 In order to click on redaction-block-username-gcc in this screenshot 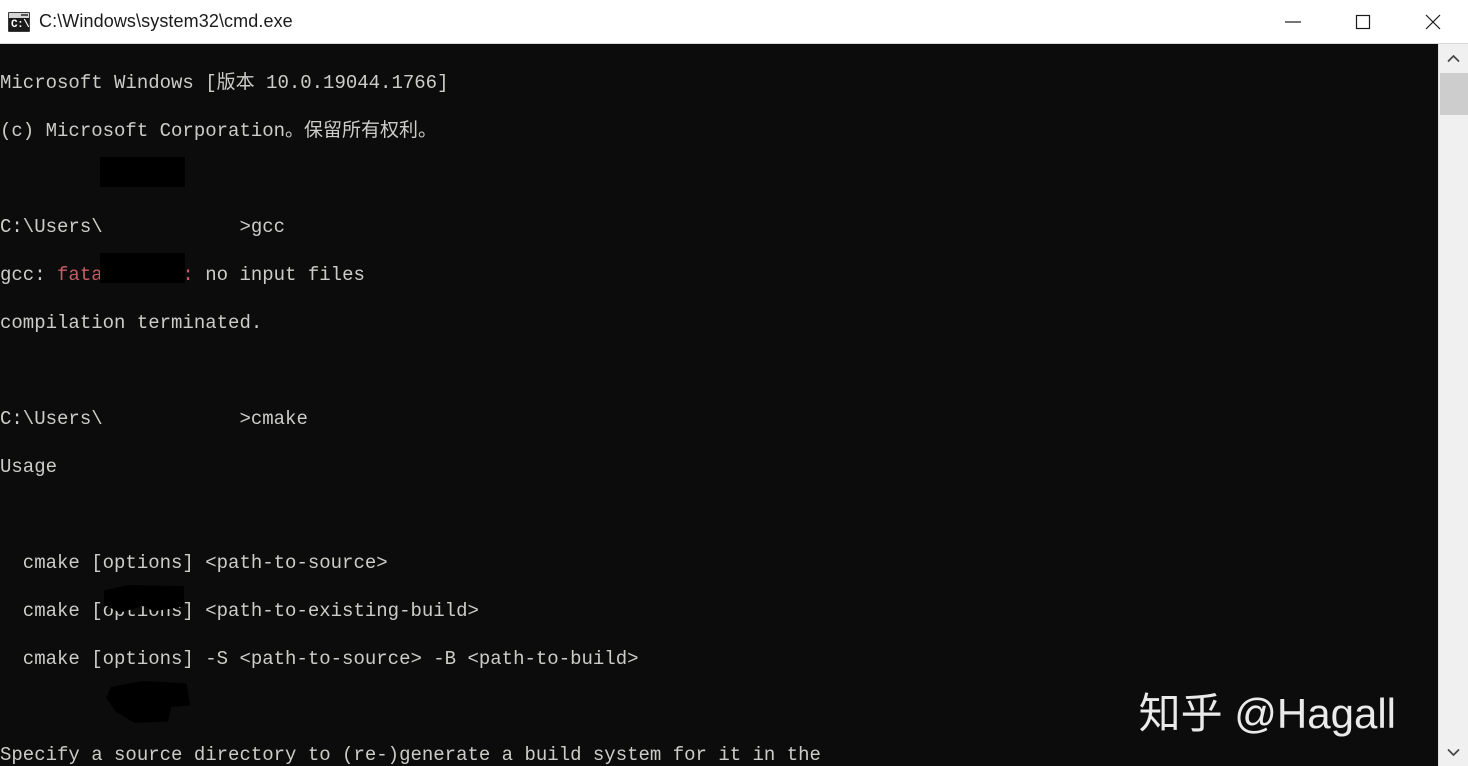, I will do `click(142, 172)`.